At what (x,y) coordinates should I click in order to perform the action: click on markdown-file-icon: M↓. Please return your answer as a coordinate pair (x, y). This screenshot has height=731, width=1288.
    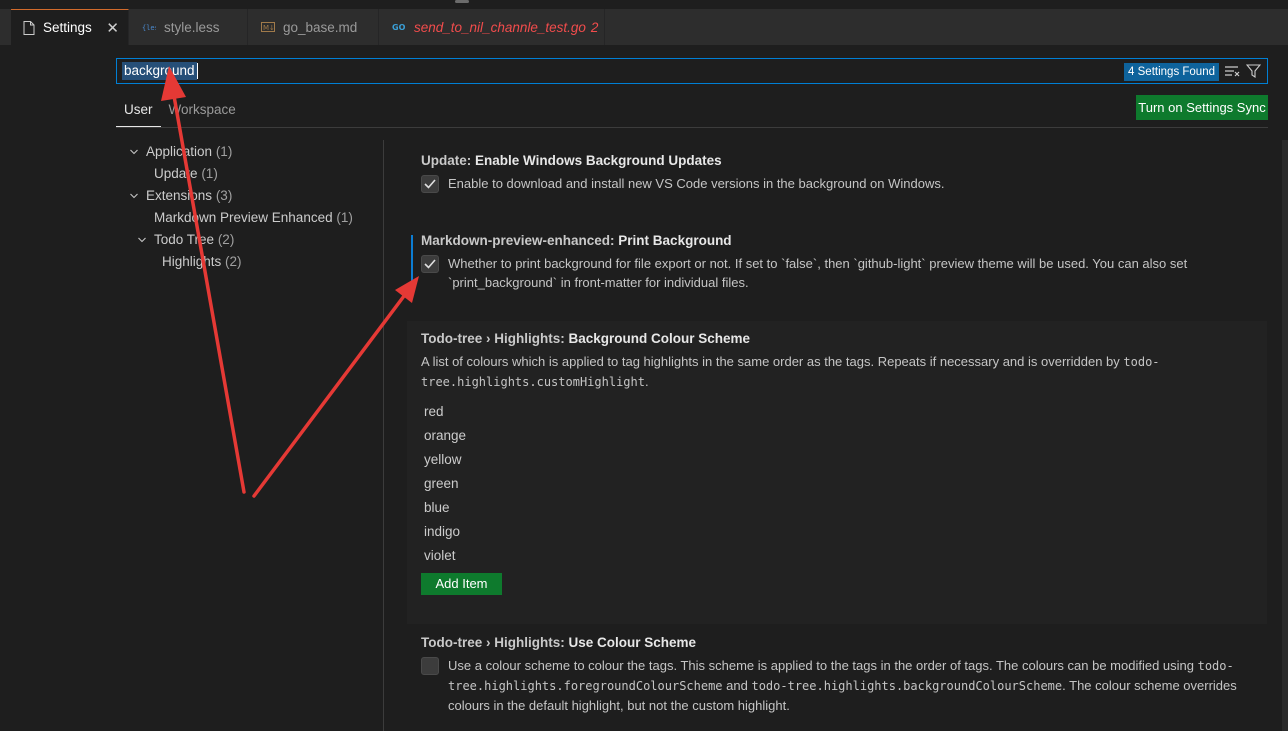
    Looking at the image, I should click on (268, 27).